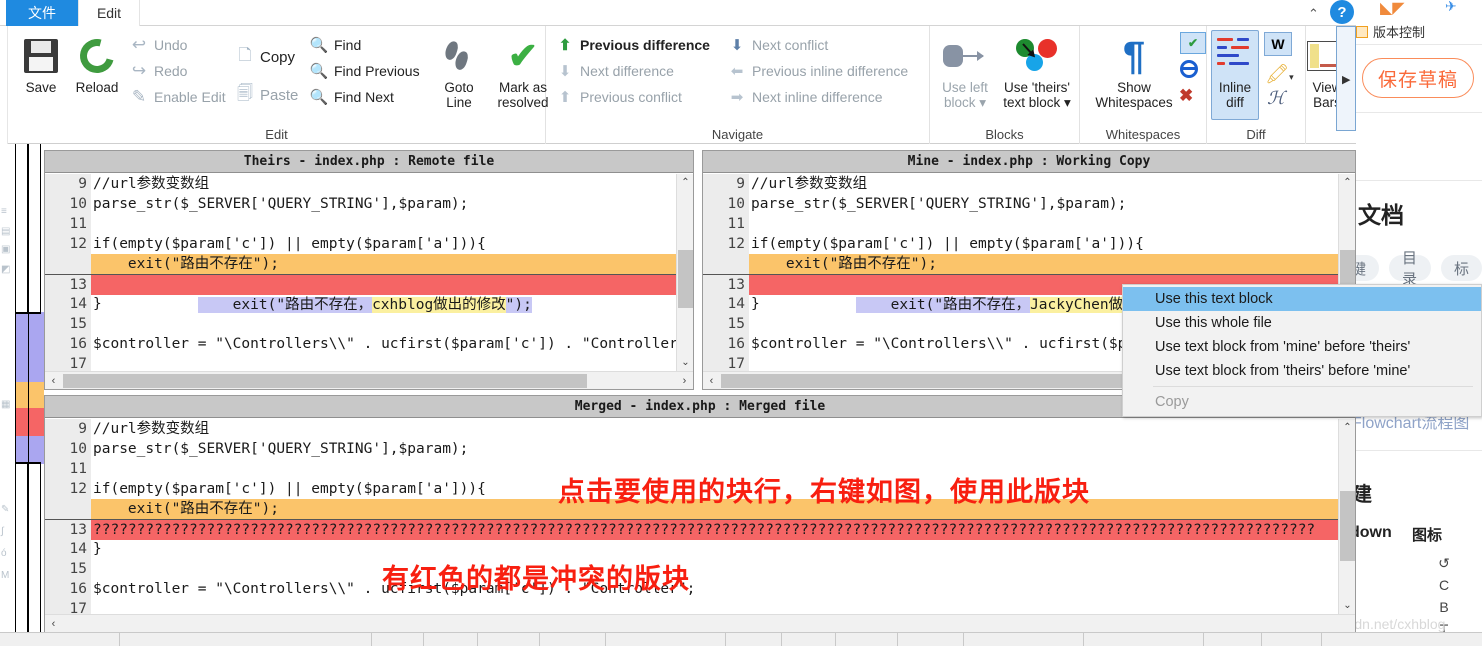 The width and height of the screenshot is (1482, 646). What do you see at coordinates (1037, 71) in the screenshot?
I see `use-theirs-text-block-button: Use 'theirs' text block ▾` at bounding box center [1037, 71].